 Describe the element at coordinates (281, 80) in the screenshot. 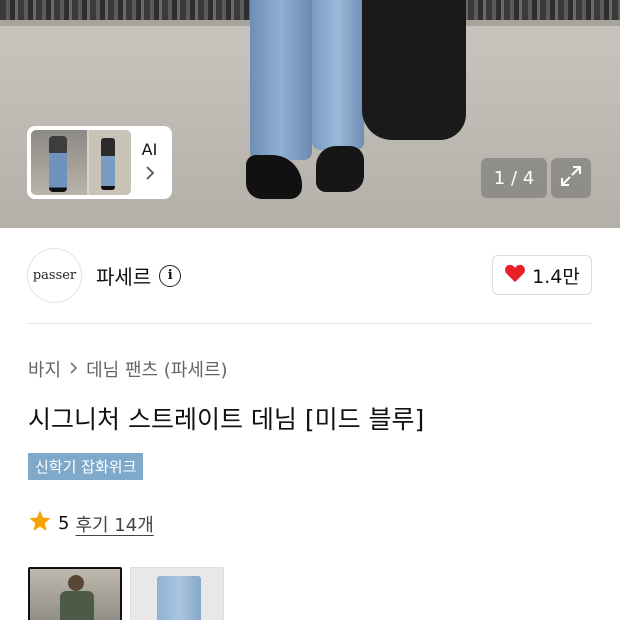

I see `jeans-left-leg` at that location.